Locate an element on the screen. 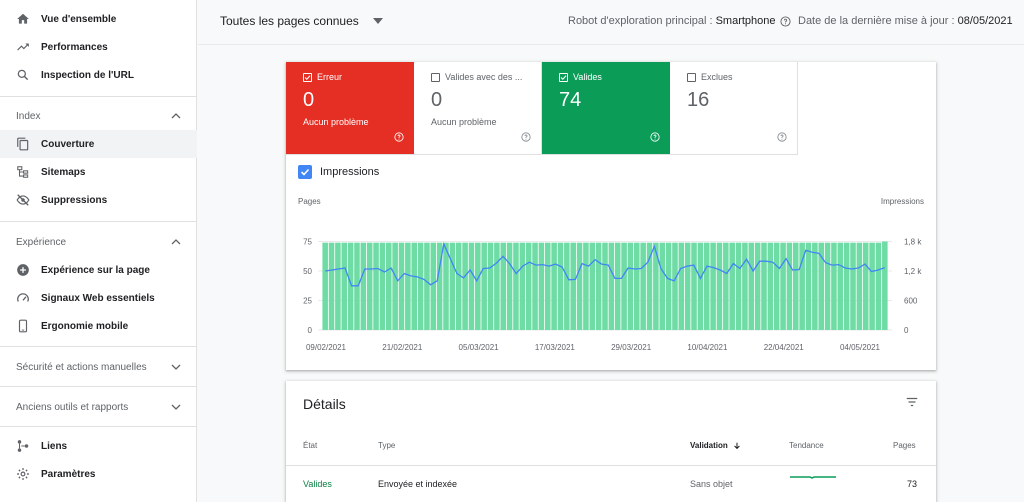  impressions-toggle: Impressions is located at coordinates (338, 172).